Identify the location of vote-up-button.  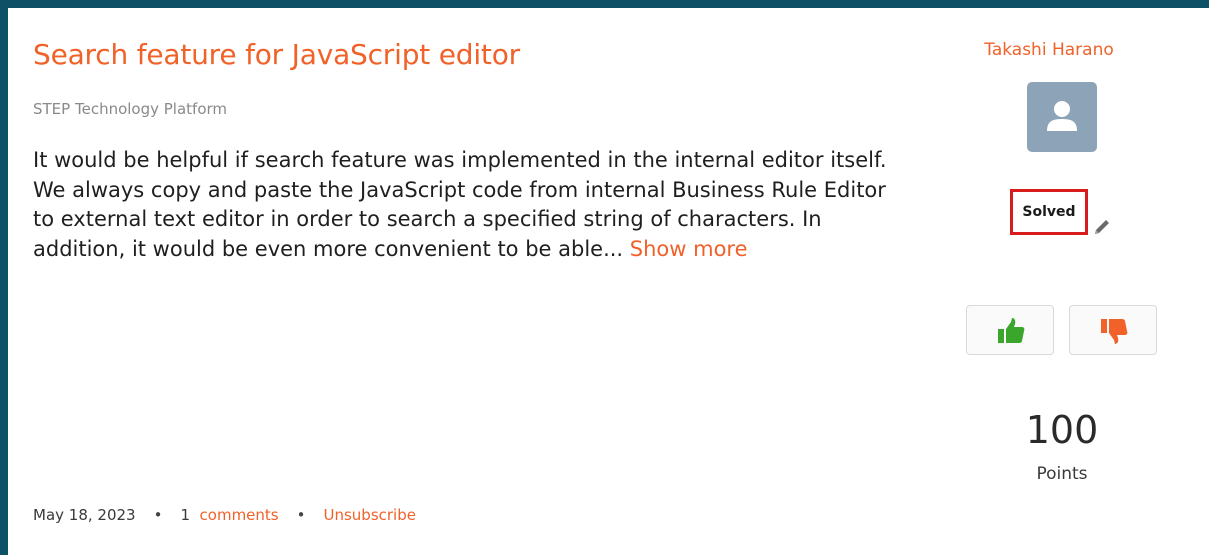
(1010, 330).